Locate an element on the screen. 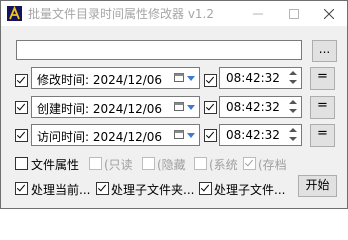 The image size is (348, 240). create-time-spinner is located at coordinates (293, 107).